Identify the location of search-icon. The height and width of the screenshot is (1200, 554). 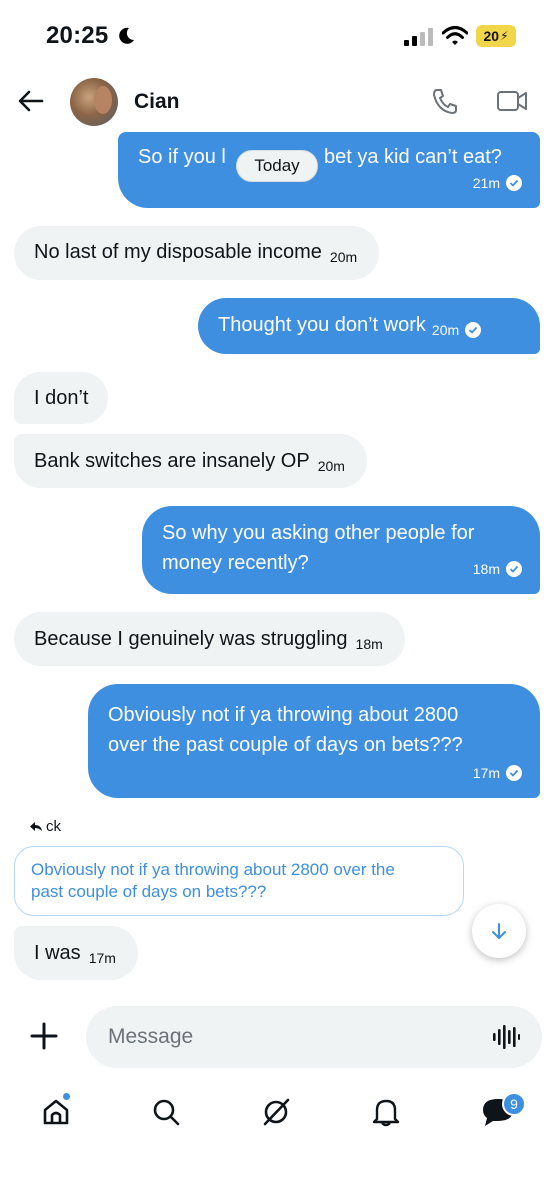
(166, 1112).